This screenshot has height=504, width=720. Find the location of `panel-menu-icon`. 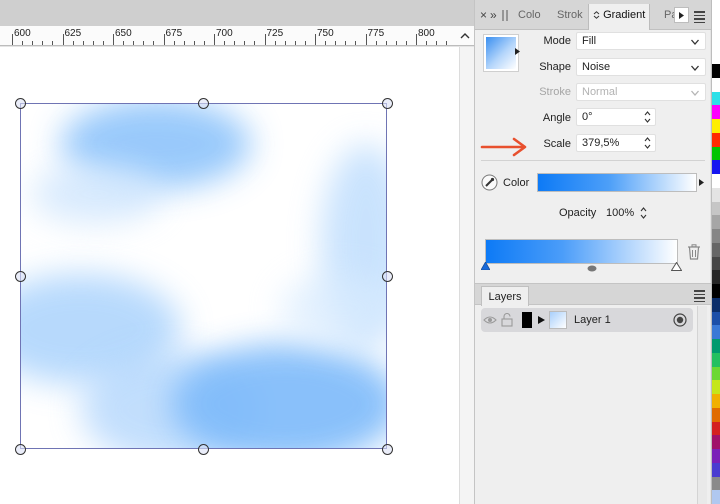

panel-menu-icon is located at coordinates (699, 17).